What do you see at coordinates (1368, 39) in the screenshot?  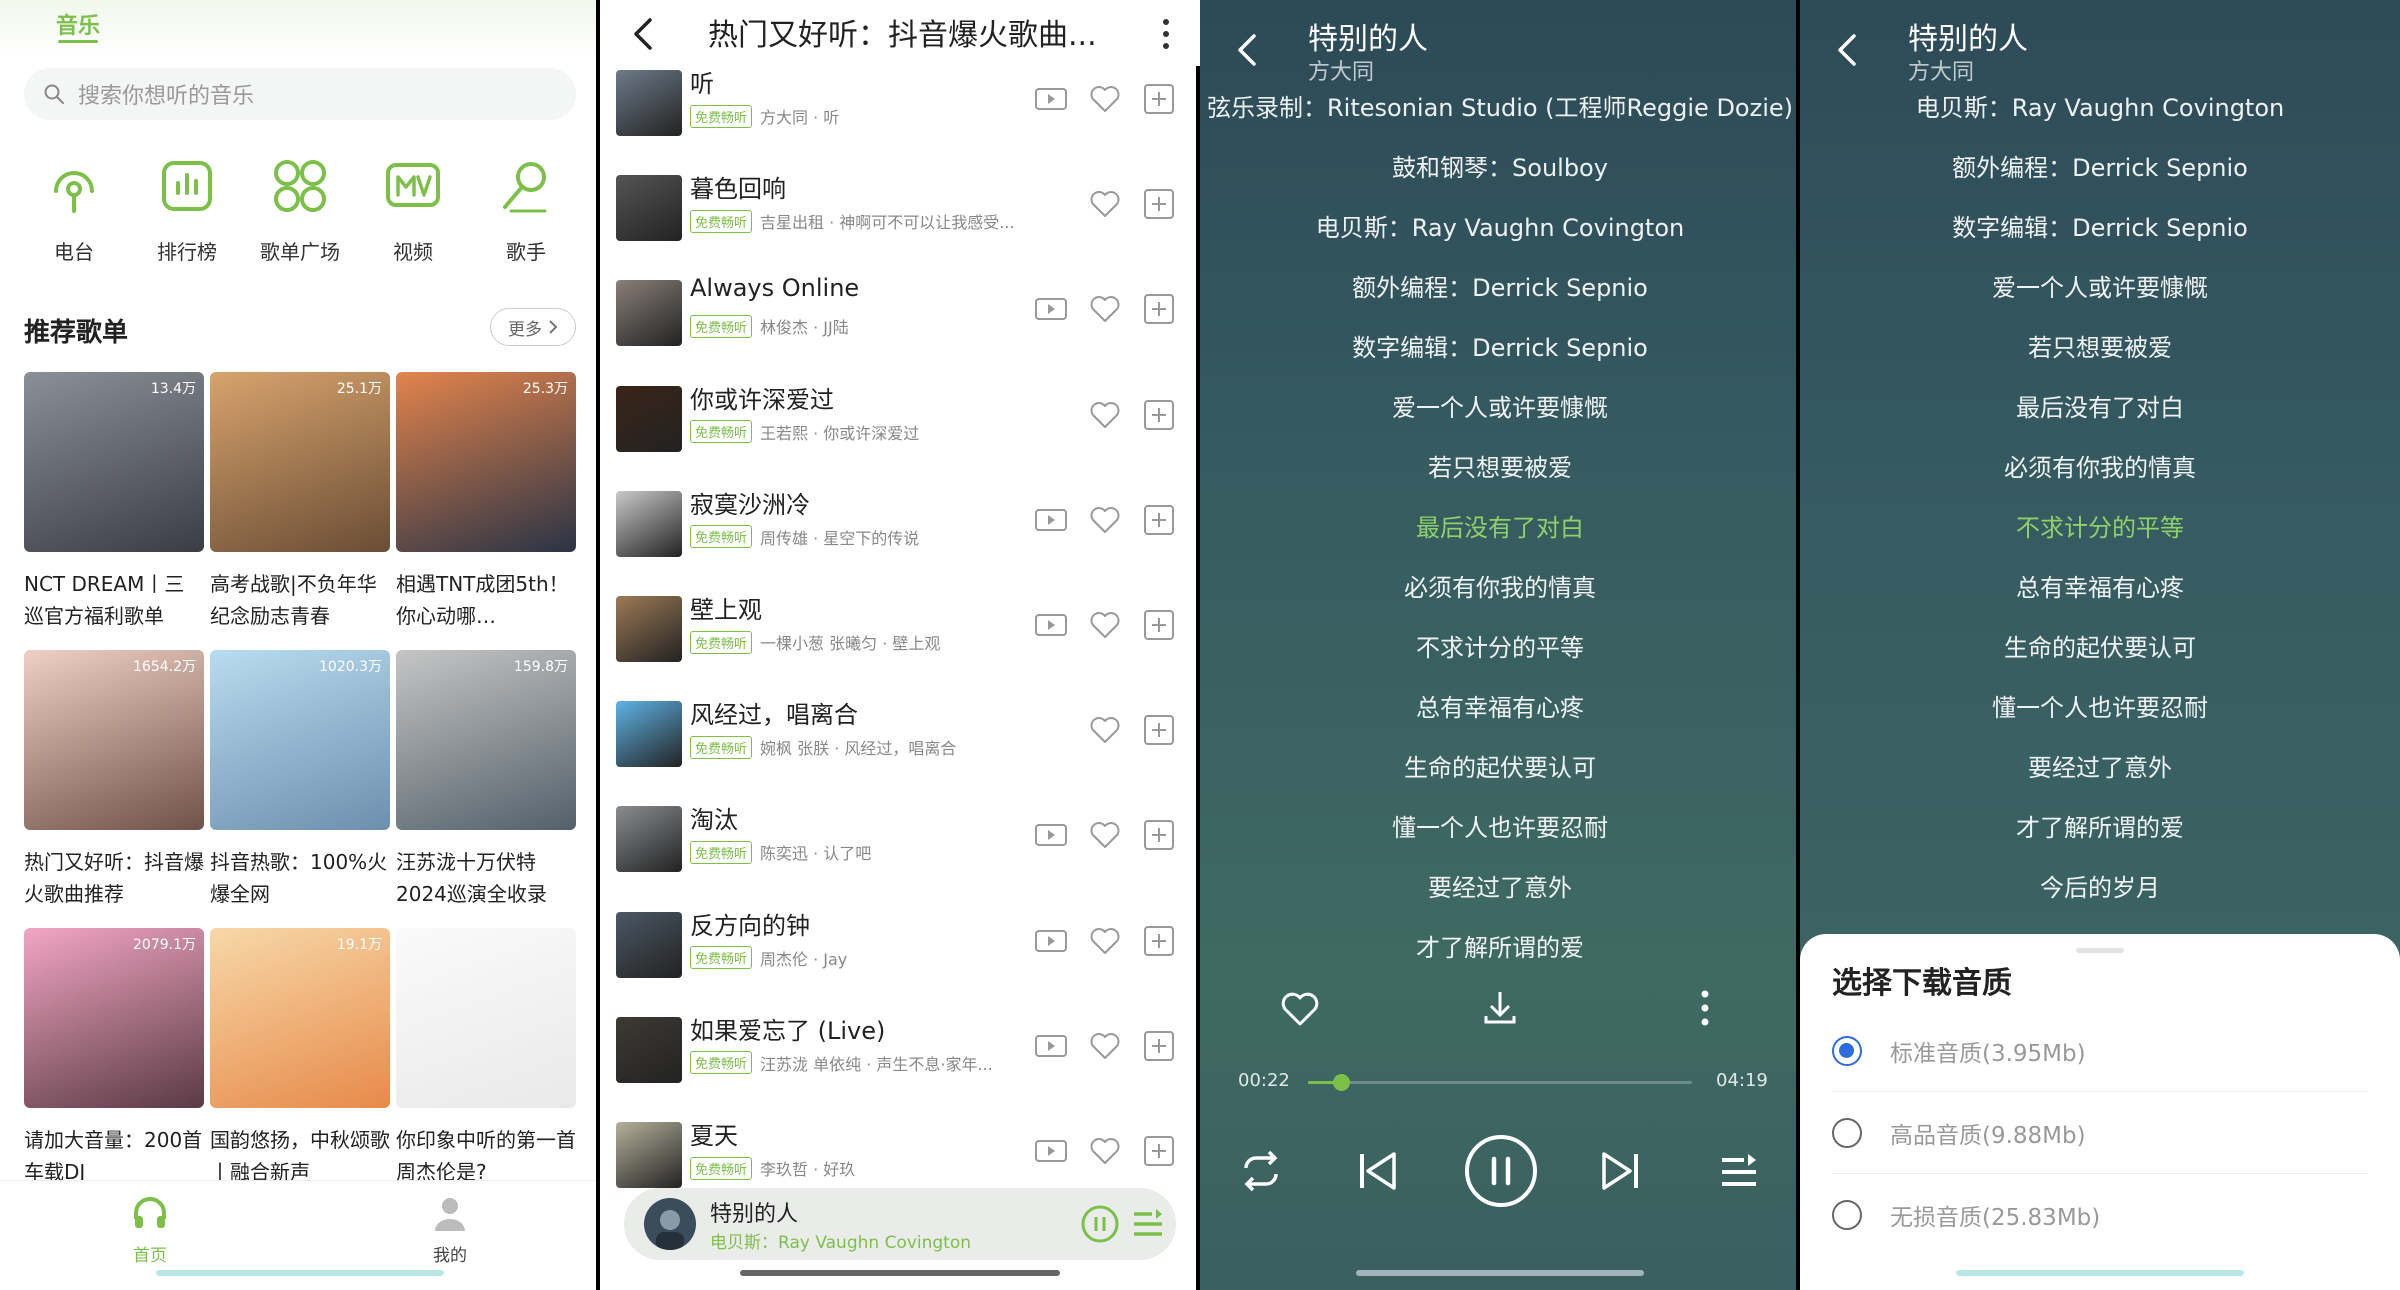 I see `song-title: 特别的人` at bounding box center [1368, 39].